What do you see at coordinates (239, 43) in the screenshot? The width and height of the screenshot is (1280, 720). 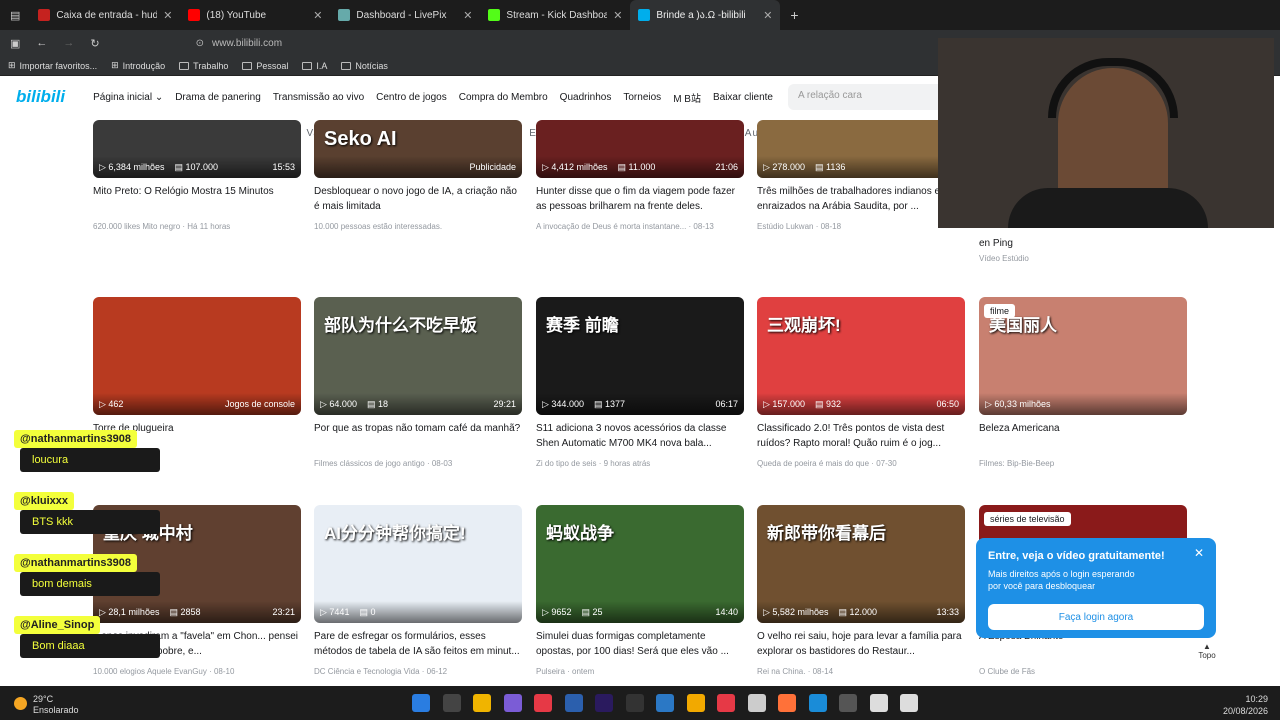 I see `url-field: ⊙ www.bilibili.com` at bounding box center [239, 43].